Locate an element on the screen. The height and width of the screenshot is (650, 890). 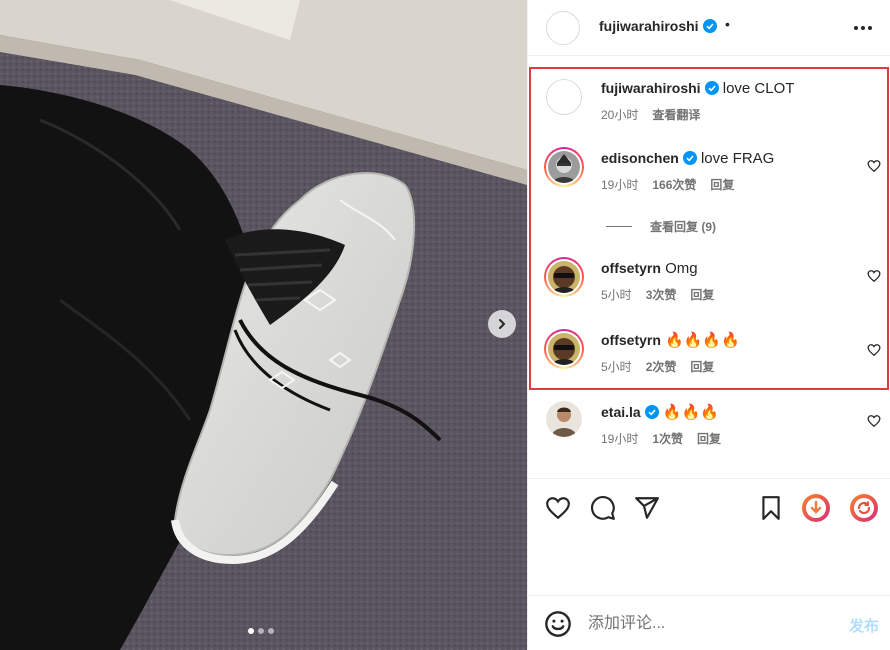
author-avatar is located at coordinates (563, 28).